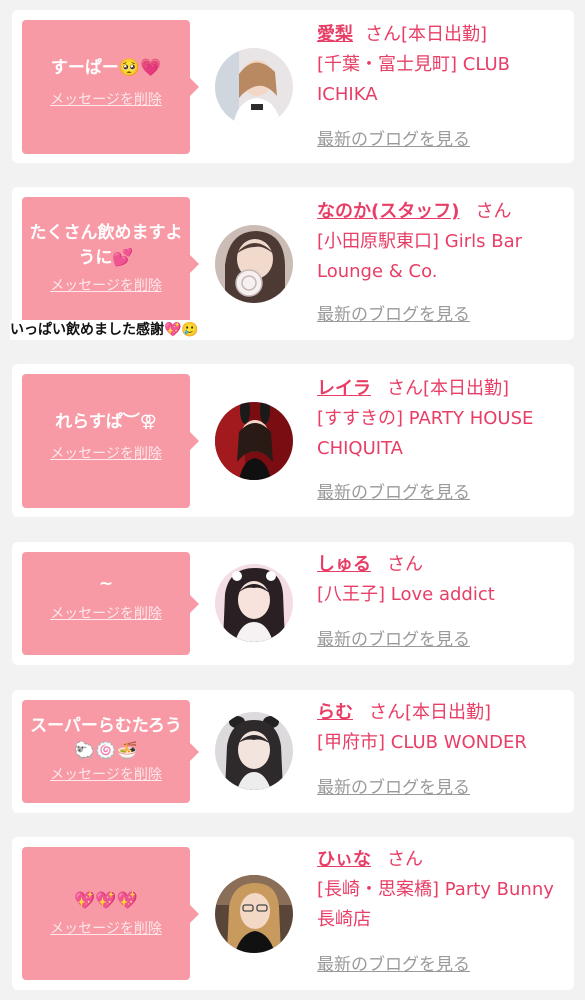  What do you see at coordinates (335, 712) in the screenshot?
I see `host-name-link: らむ` at bounding box center [335, 712].